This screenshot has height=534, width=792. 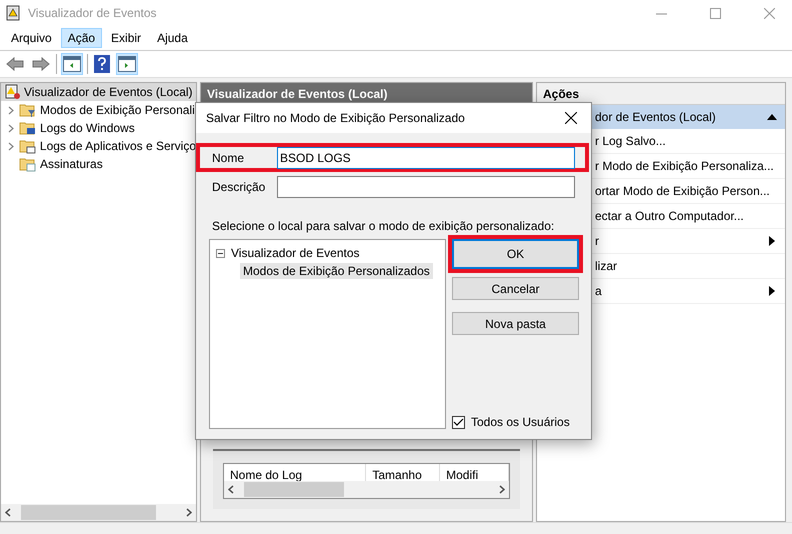 What do you see at coordinates (336, 118) in the screenshot?
I see `dialog-title: Salvar Filtro no Modo de Exibição Personalizado` at bounding box center [336, 118].